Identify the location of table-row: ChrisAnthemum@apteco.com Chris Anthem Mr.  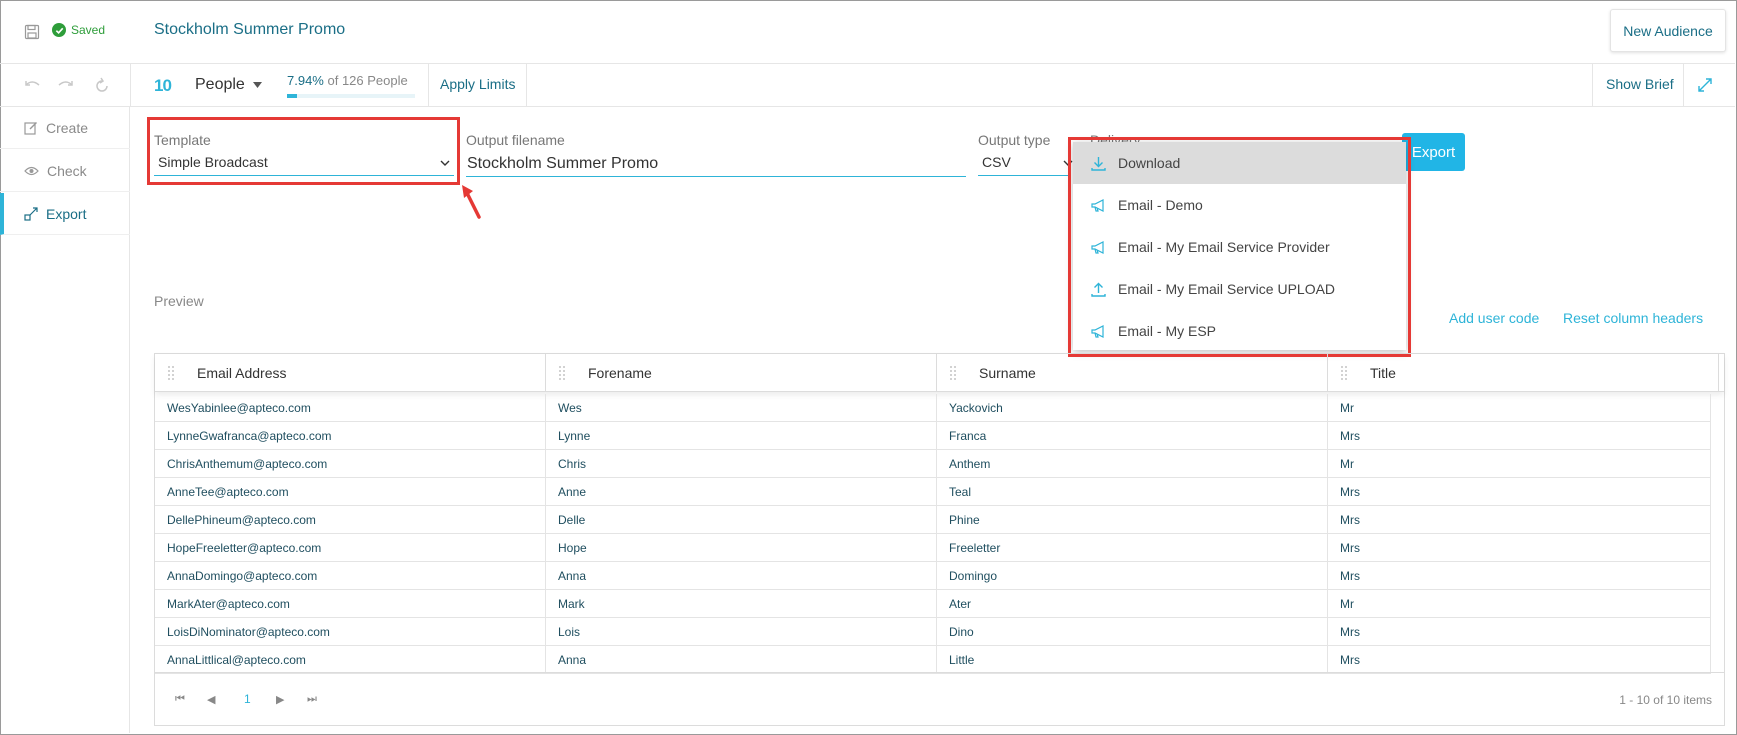
(933, 464).